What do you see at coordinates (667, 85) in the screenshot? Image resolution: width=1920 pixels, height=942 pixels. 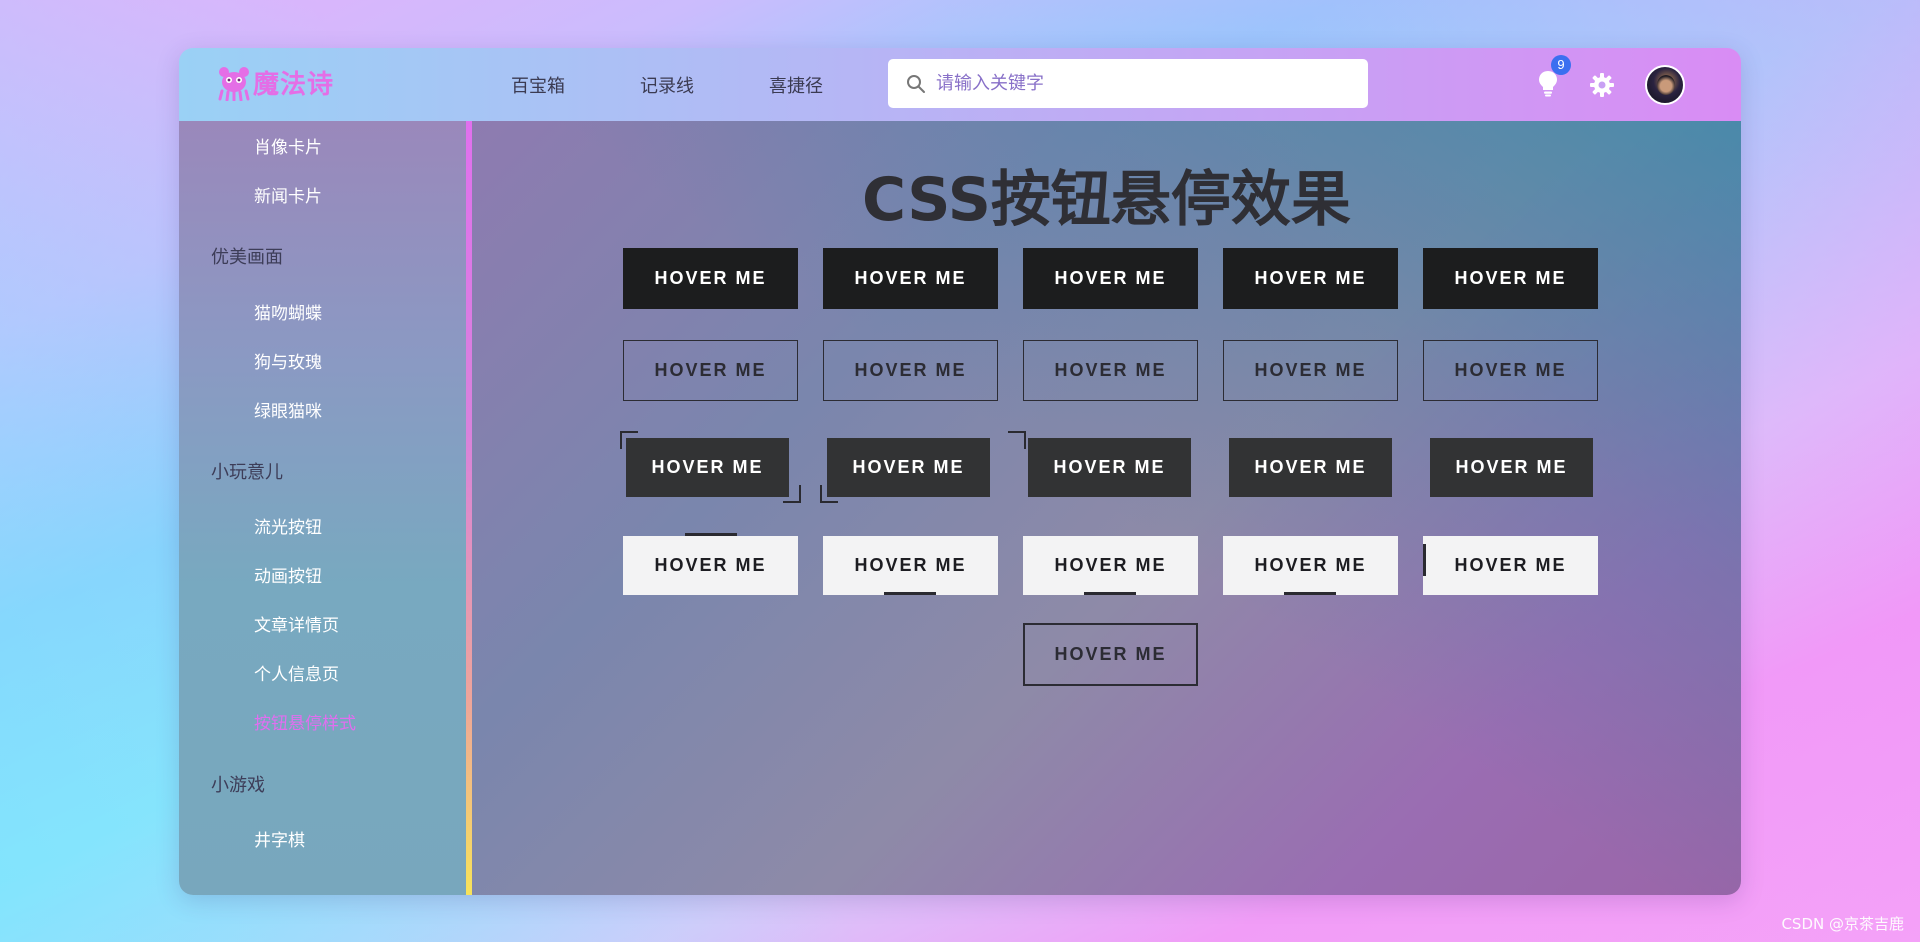 I see `nav-item-jiluxian: 记录线` at bounding box center [667, 85].